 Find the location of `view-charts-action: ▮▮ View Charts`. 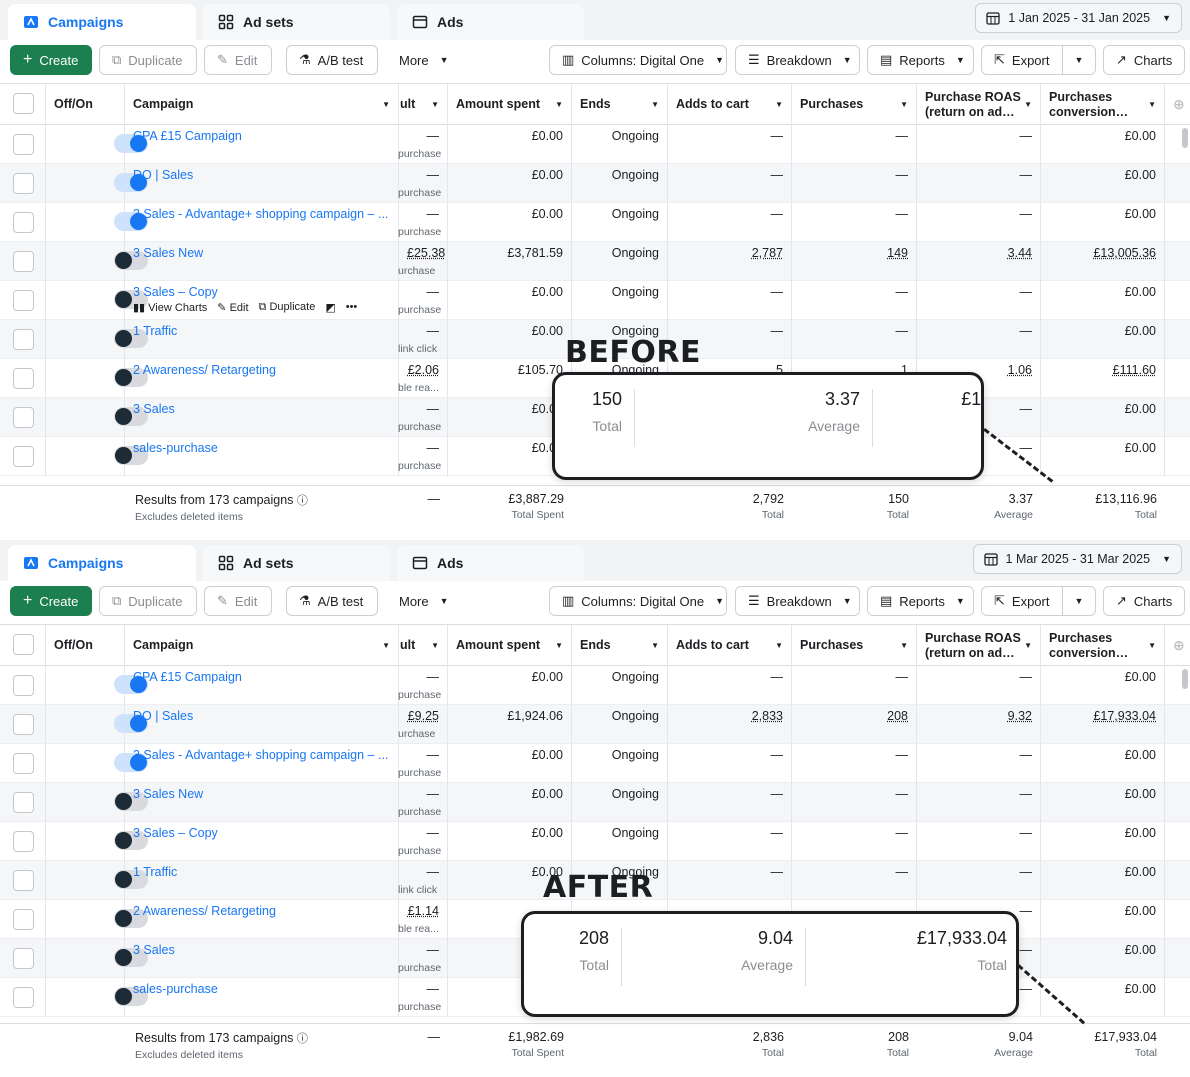

view-charts-action: ▮▮ View Charts is located at coordinates (170, 307).